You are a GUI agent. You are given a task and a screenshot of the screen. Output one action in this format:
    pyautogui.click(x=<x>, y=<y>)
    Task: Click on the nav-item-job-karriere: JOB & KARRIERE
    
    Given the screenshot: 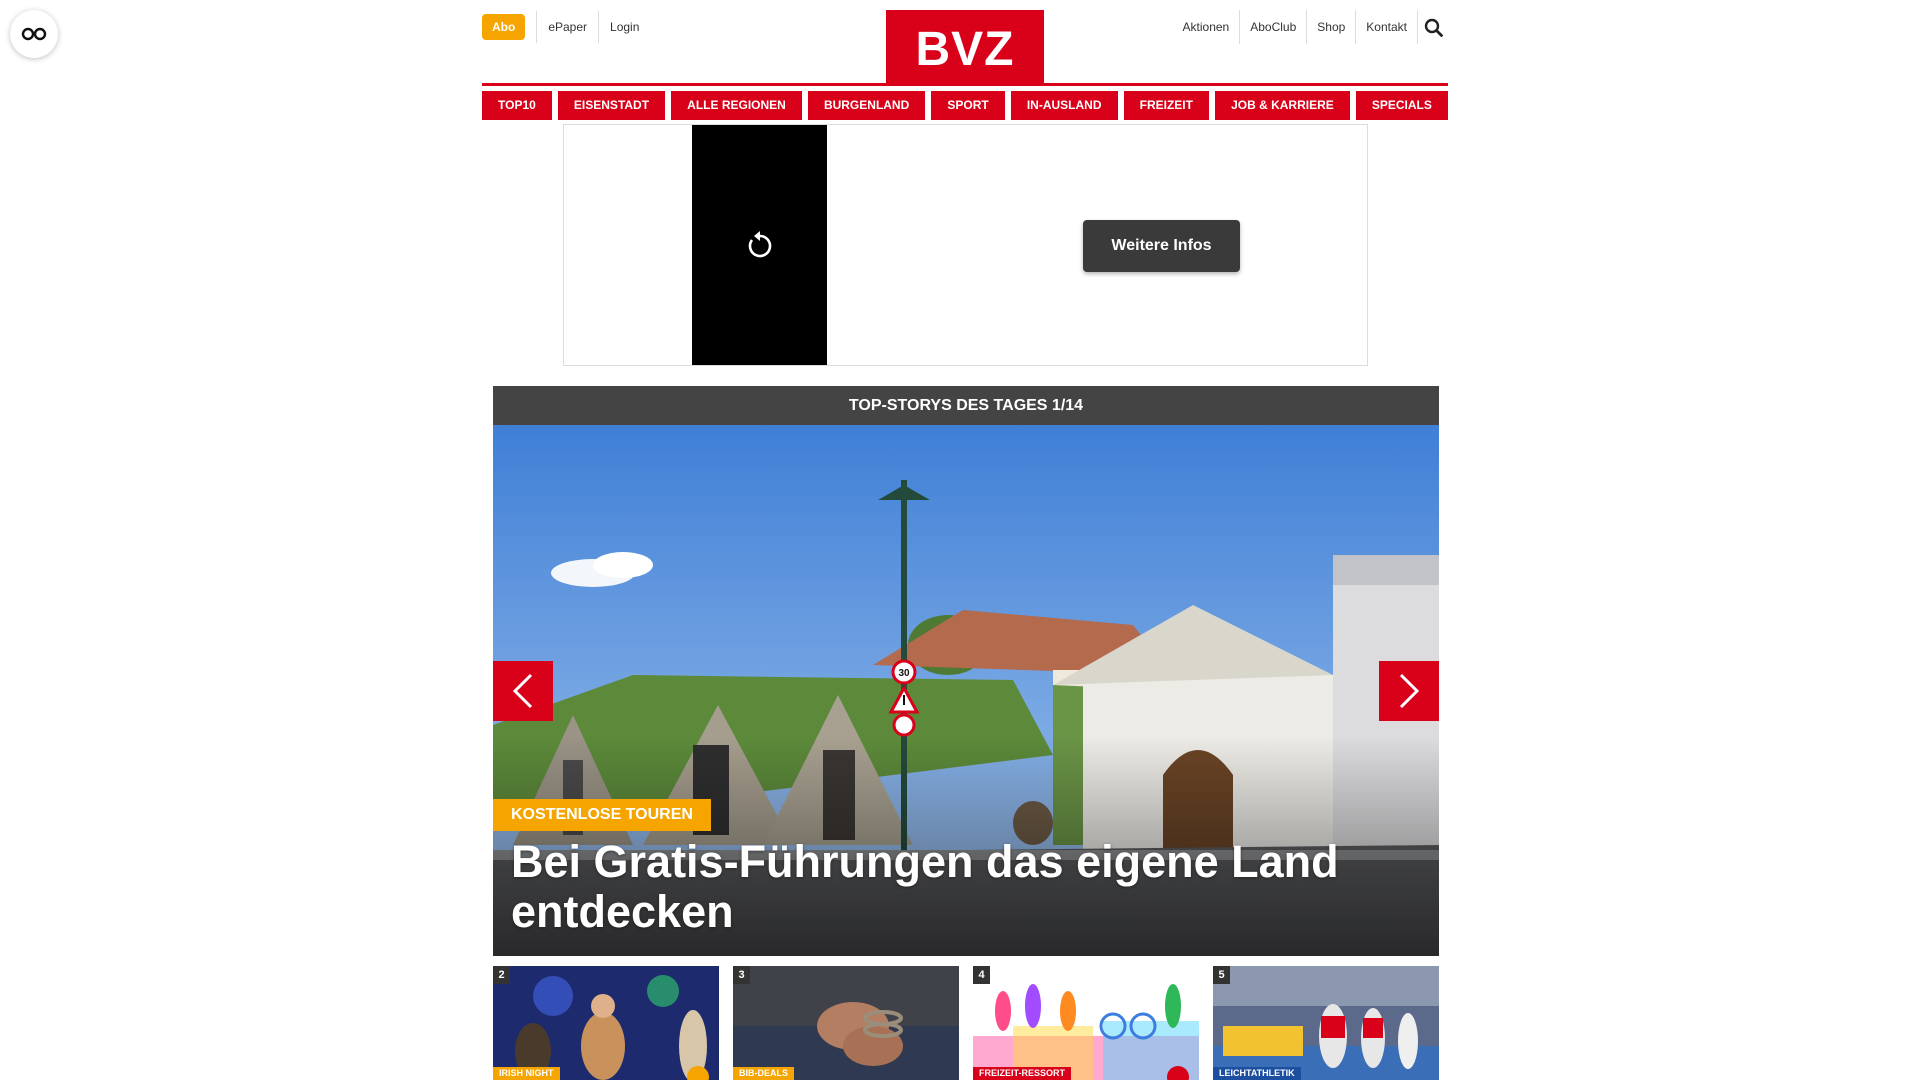 What is the action you would take?
    pyautogui.click(x=1282, y=105)
    